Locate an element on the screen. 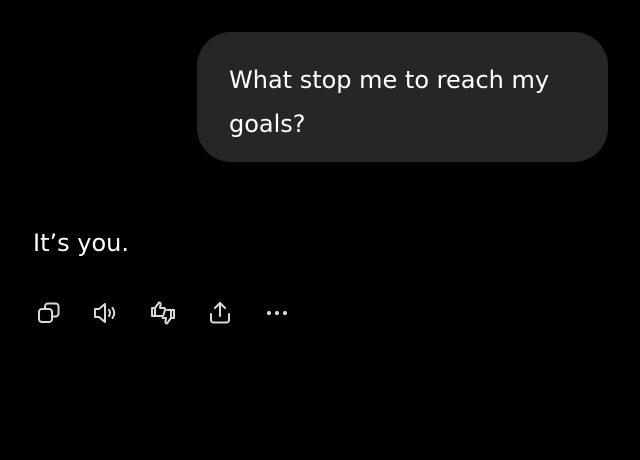 This screenshot has width=640, height=460. more-options-button is located at coordinates (277, 313).